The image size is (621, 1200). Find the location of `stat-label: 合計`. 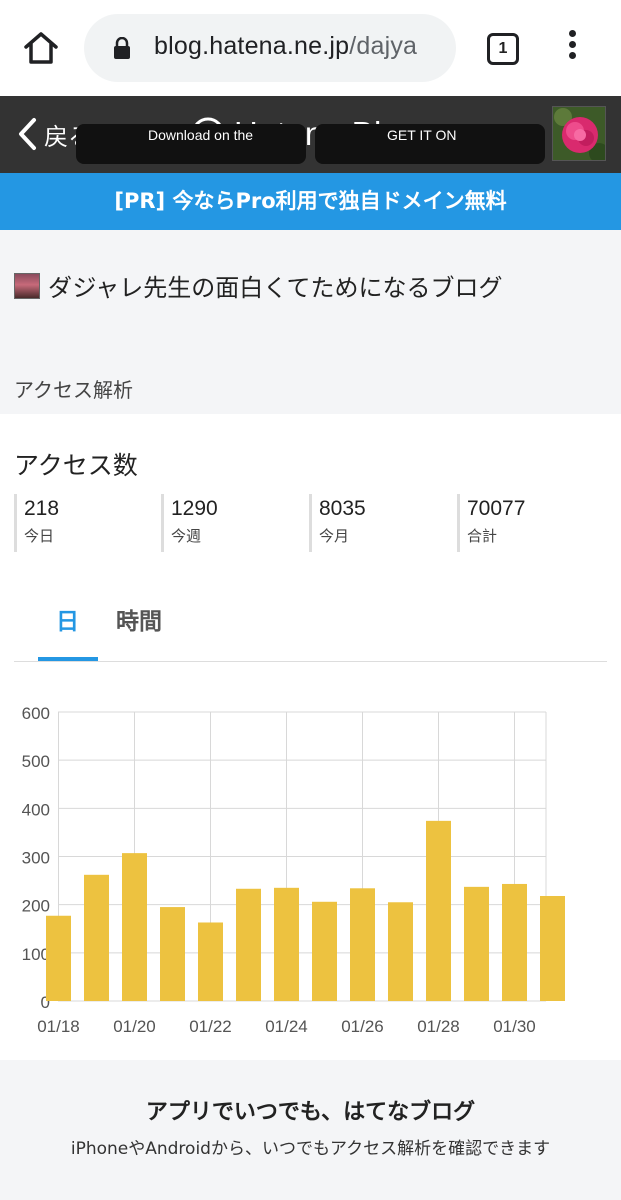

stat-label: 合計 is located at coordinates (482, 536).